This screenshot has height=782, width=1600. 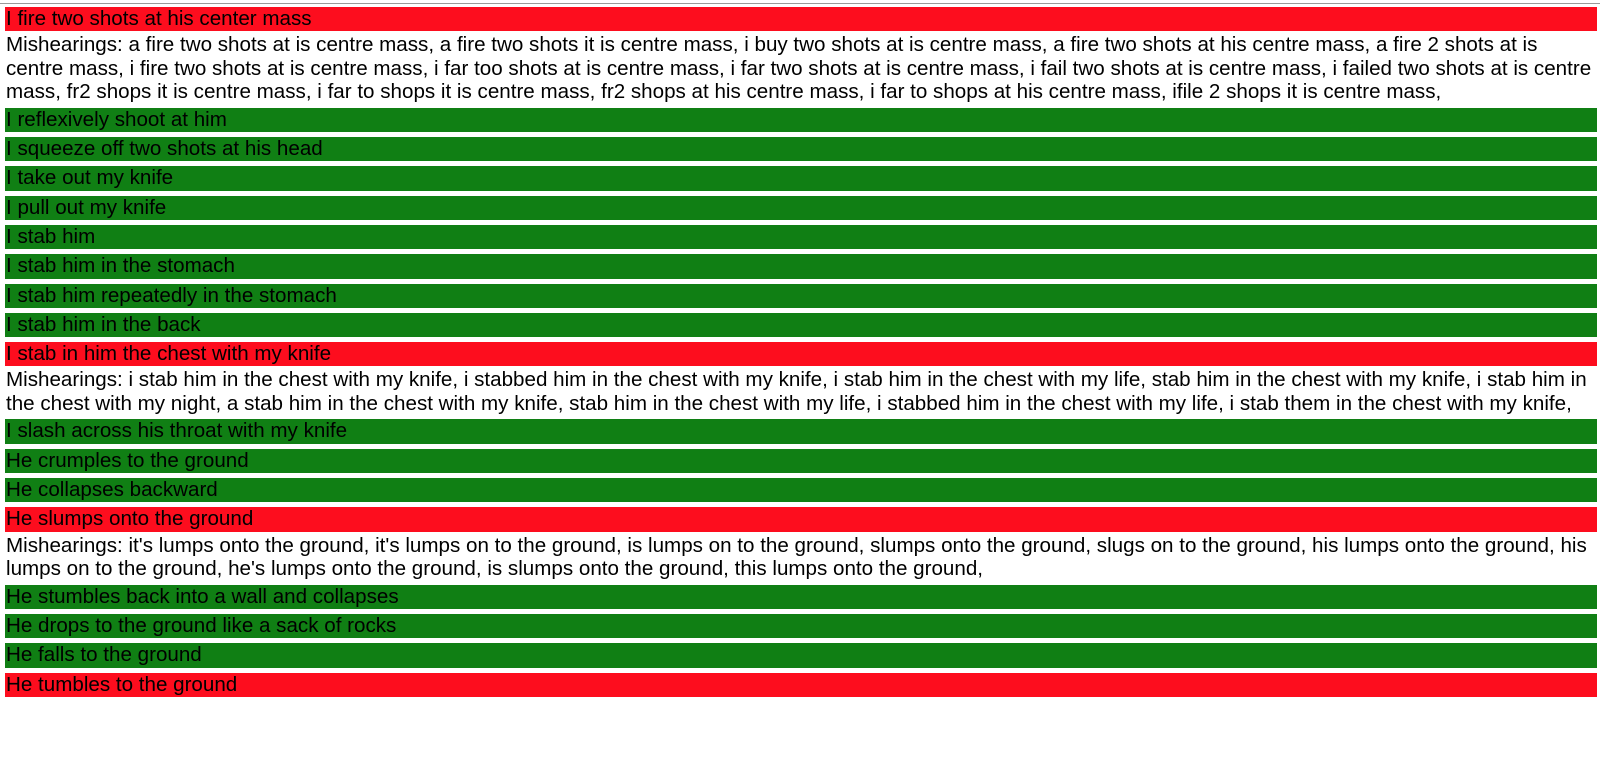 I want to click on phrase-row-misheard: He slumps onto the ground, so click(x=801, y=519).